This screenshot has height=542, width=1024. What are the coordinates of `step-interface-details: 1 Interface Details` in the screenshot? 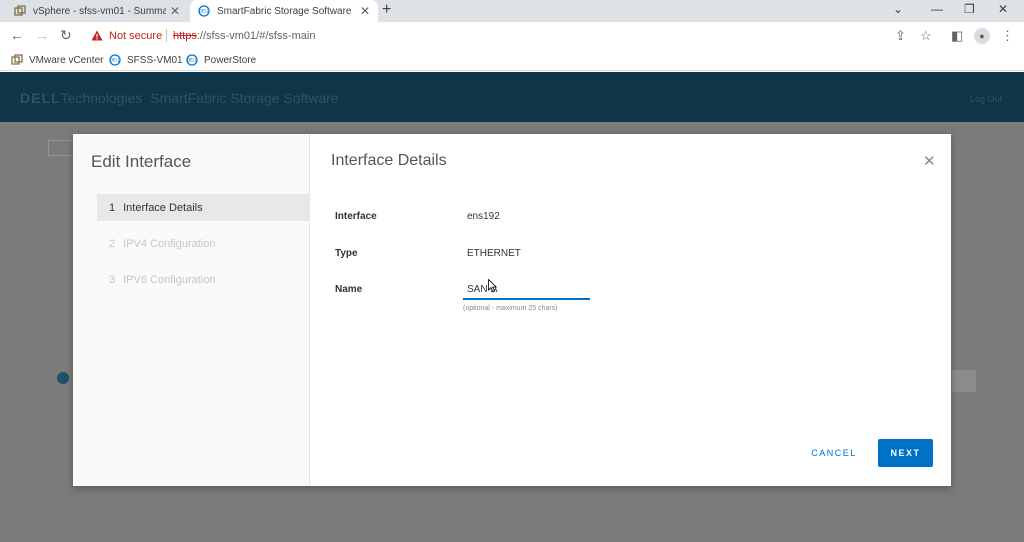 It's located at (203, 207).